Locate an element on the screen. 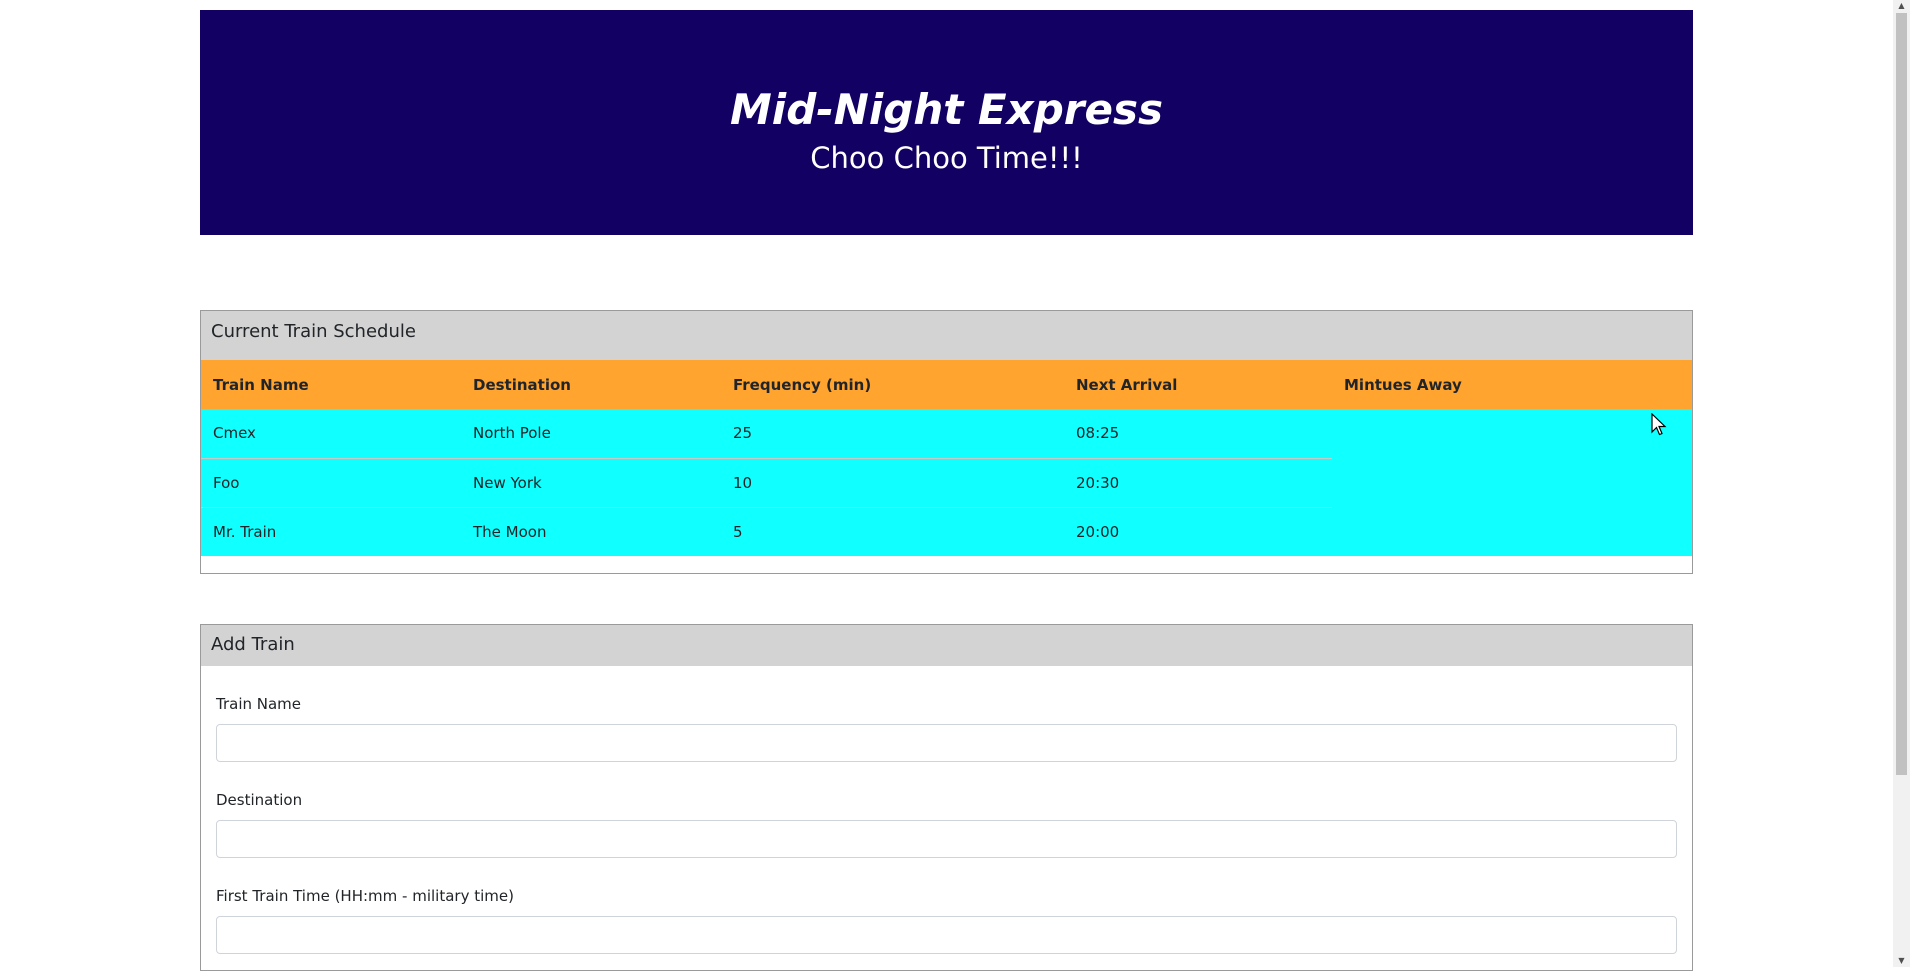 Image resolution: width=1910 pixels, height=971 pixels. cell-frequency: 10 is located at coordinates (892, 482).